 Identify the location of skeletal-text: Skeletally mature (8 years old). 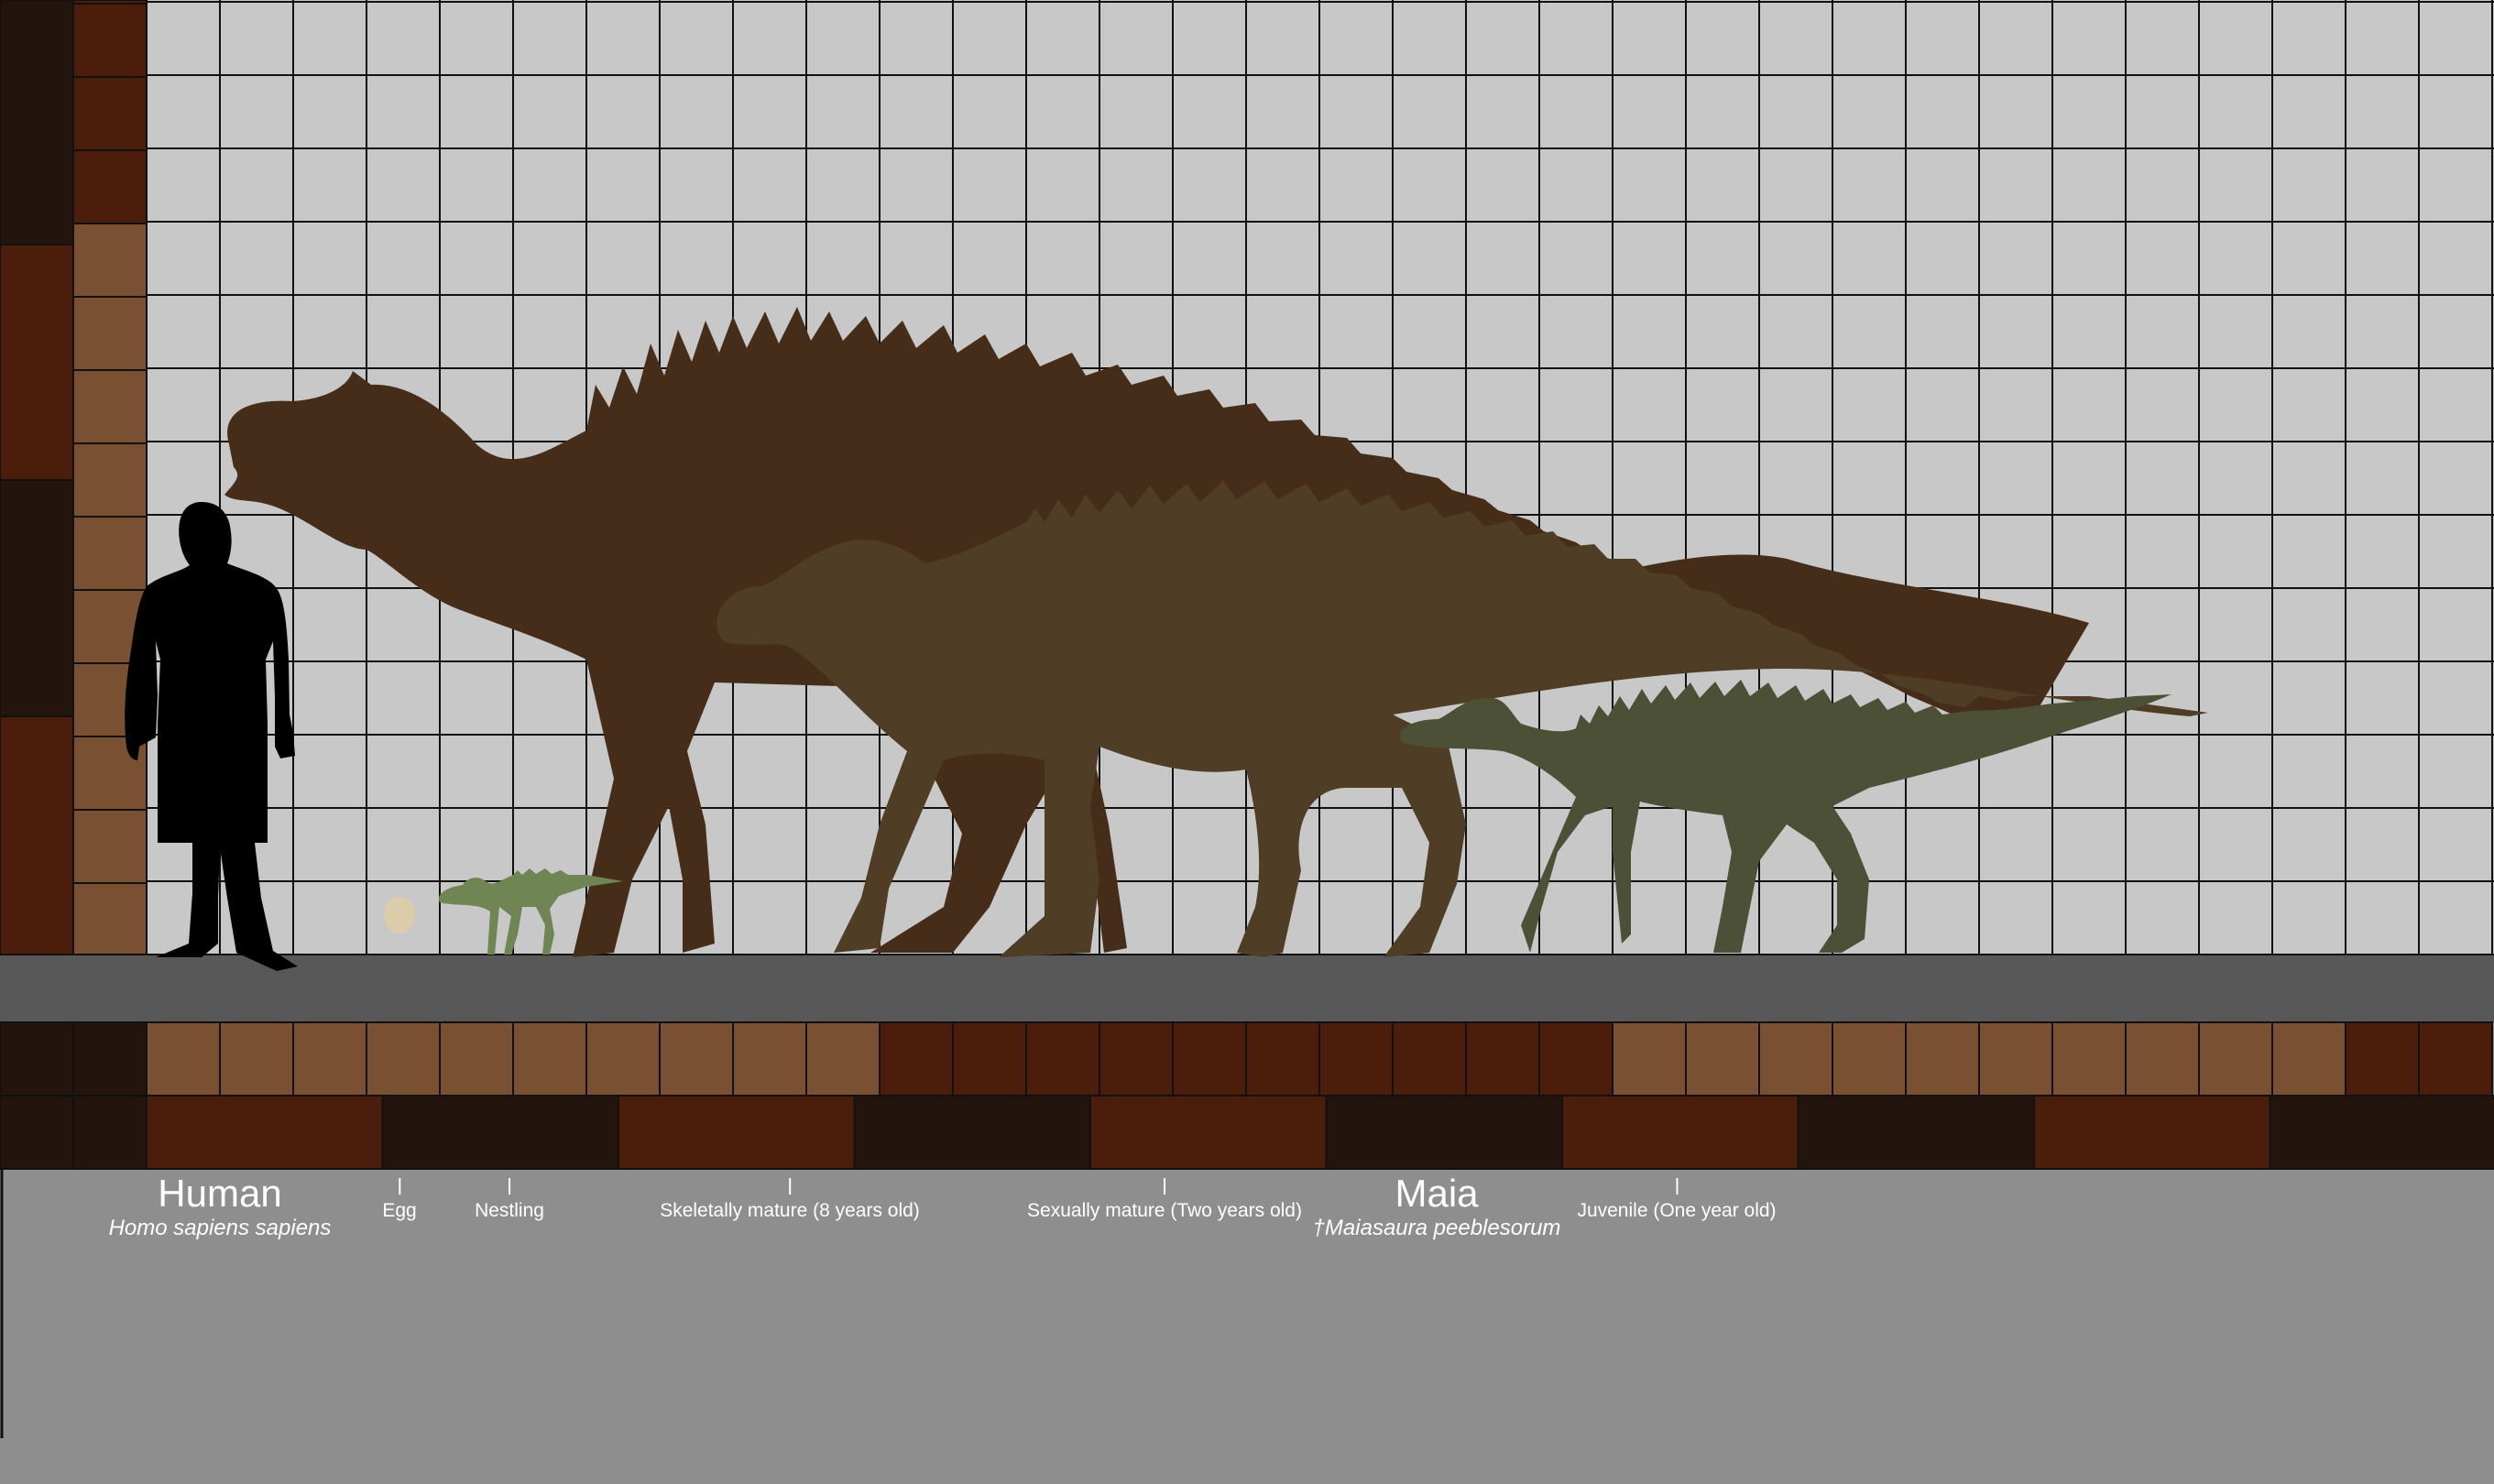
(790, 1210).